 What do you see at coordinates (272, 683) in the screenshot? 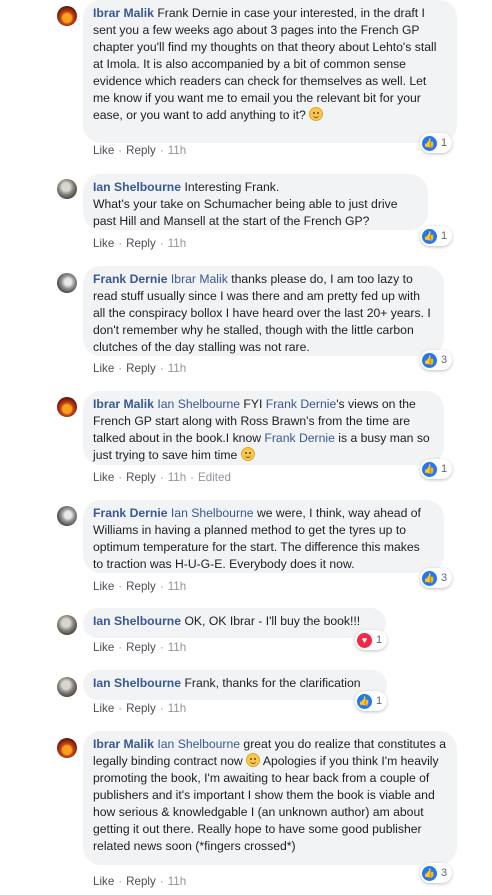
I see `comment-text: Frank, thanks for the clarification` at bounding box center [272, 683].